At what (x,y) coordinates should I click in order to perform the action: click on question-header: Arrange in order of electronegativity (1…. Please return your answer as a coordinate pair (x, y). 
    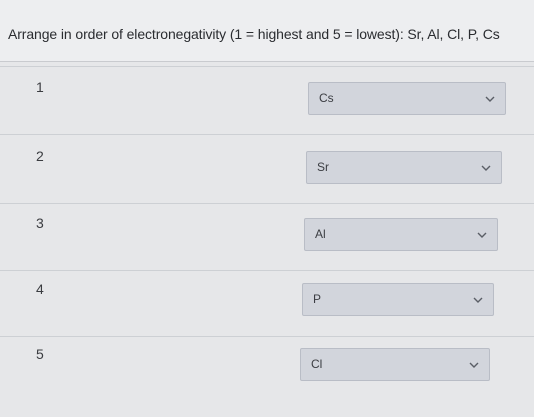
    Looking at the image, I should click on (267, 31).